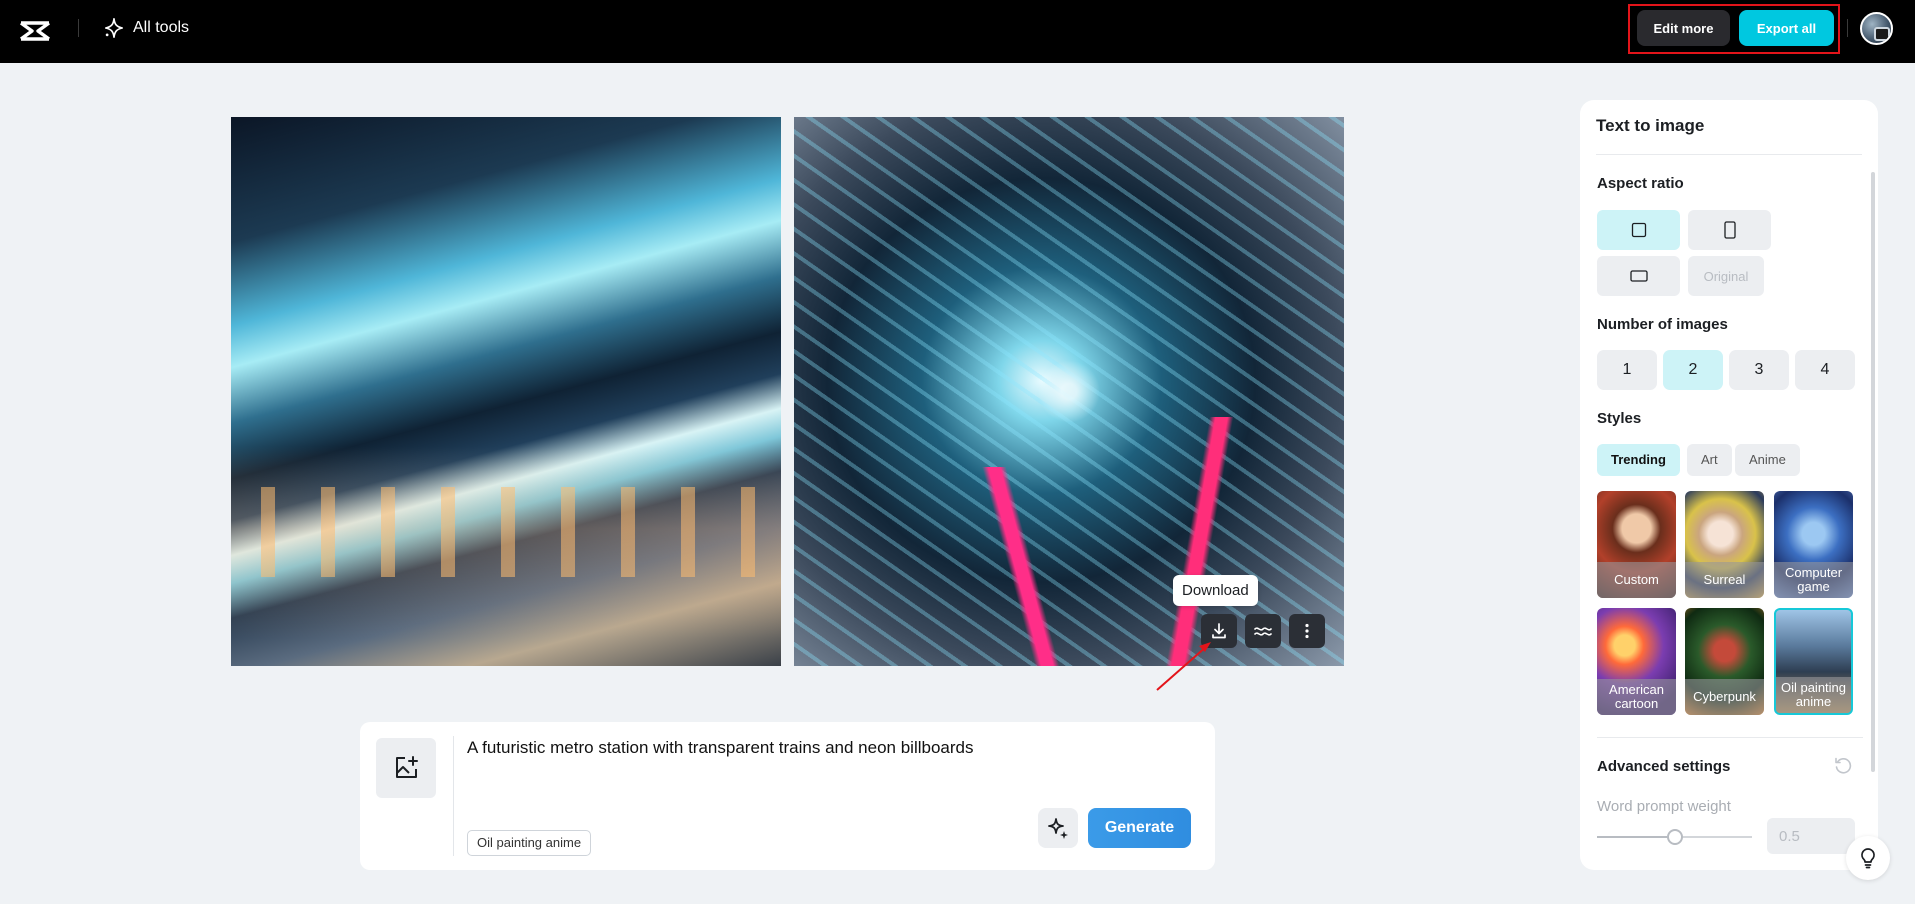 This screenshot has width=1915, height=904. I want to click on word-prompt-weight-slider-fill, so click(1636, 837).